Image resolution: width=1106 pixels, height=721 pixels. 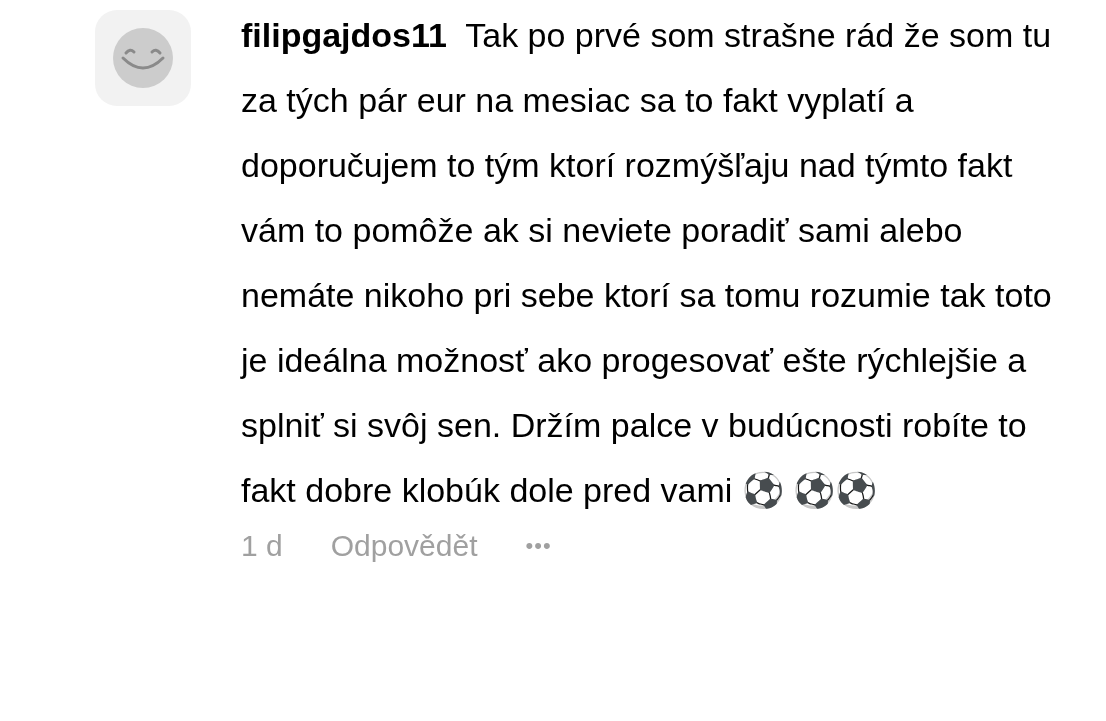 What do you see at coordinates (538, 545) in the screenshot?
I see `more-button: •••` at bounding box center [538, 545].